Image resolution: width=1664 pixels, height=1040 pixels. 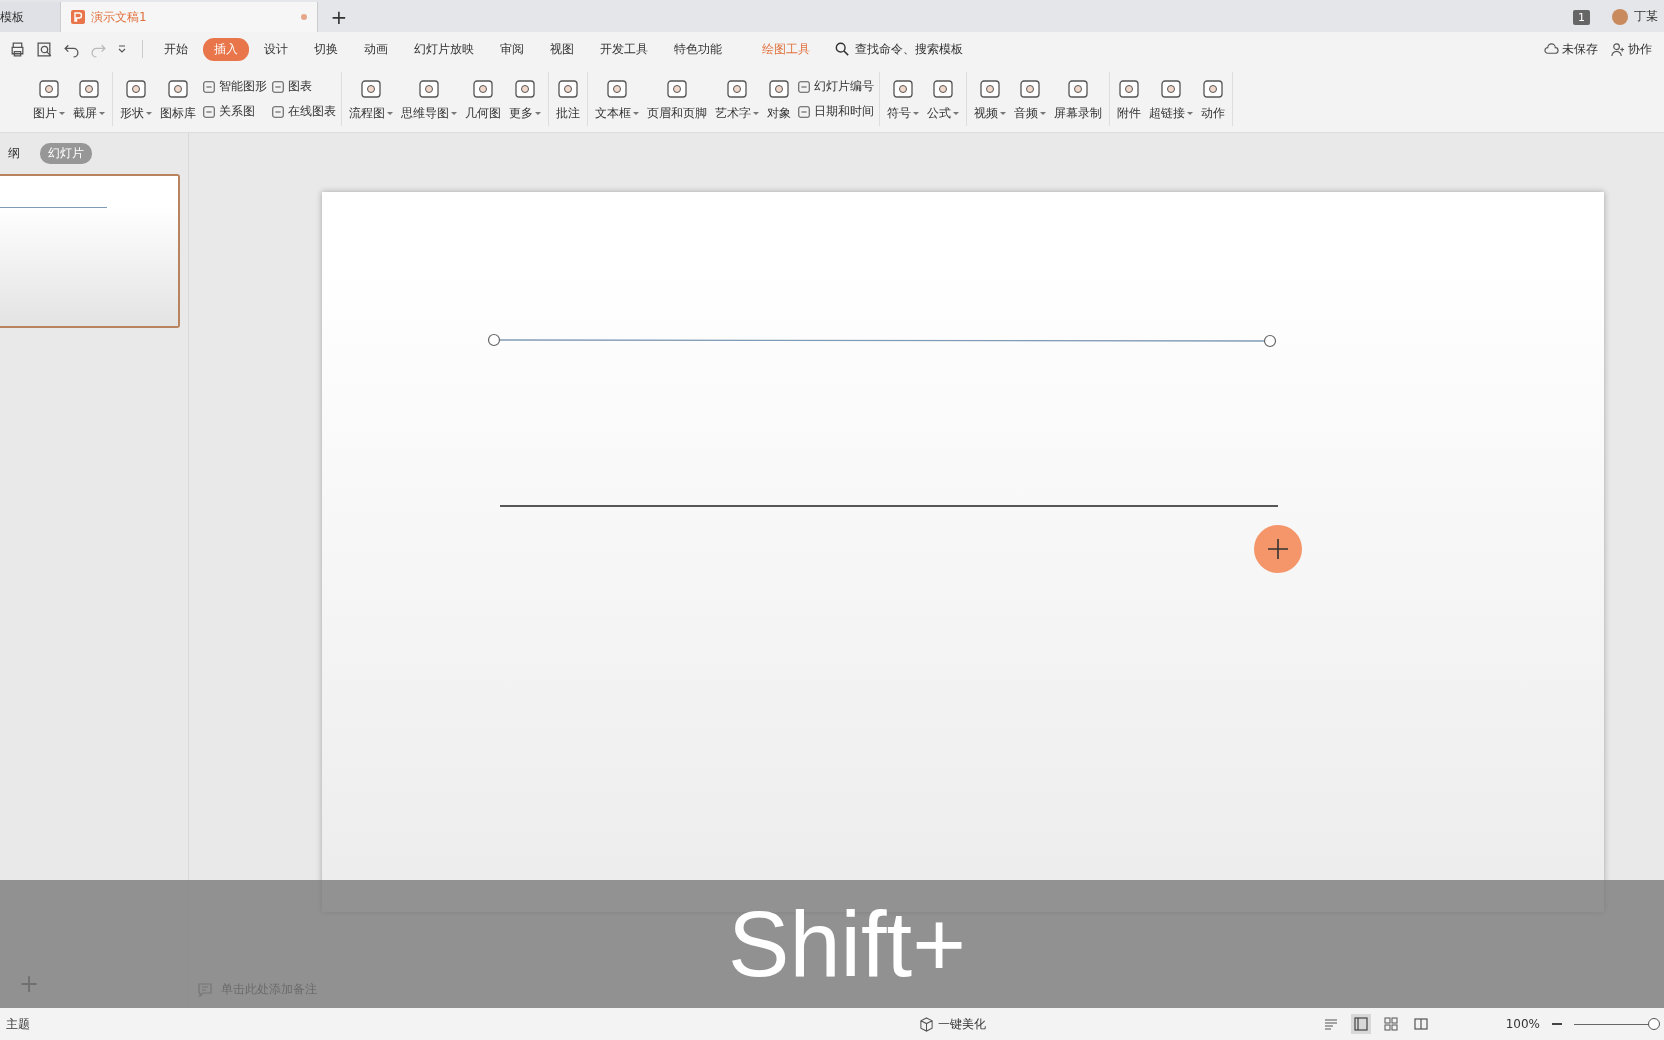 What do you see at coordinates (78, 17) in the screenshot?
I see `presentation-icon` at bounding box center [78, 17].